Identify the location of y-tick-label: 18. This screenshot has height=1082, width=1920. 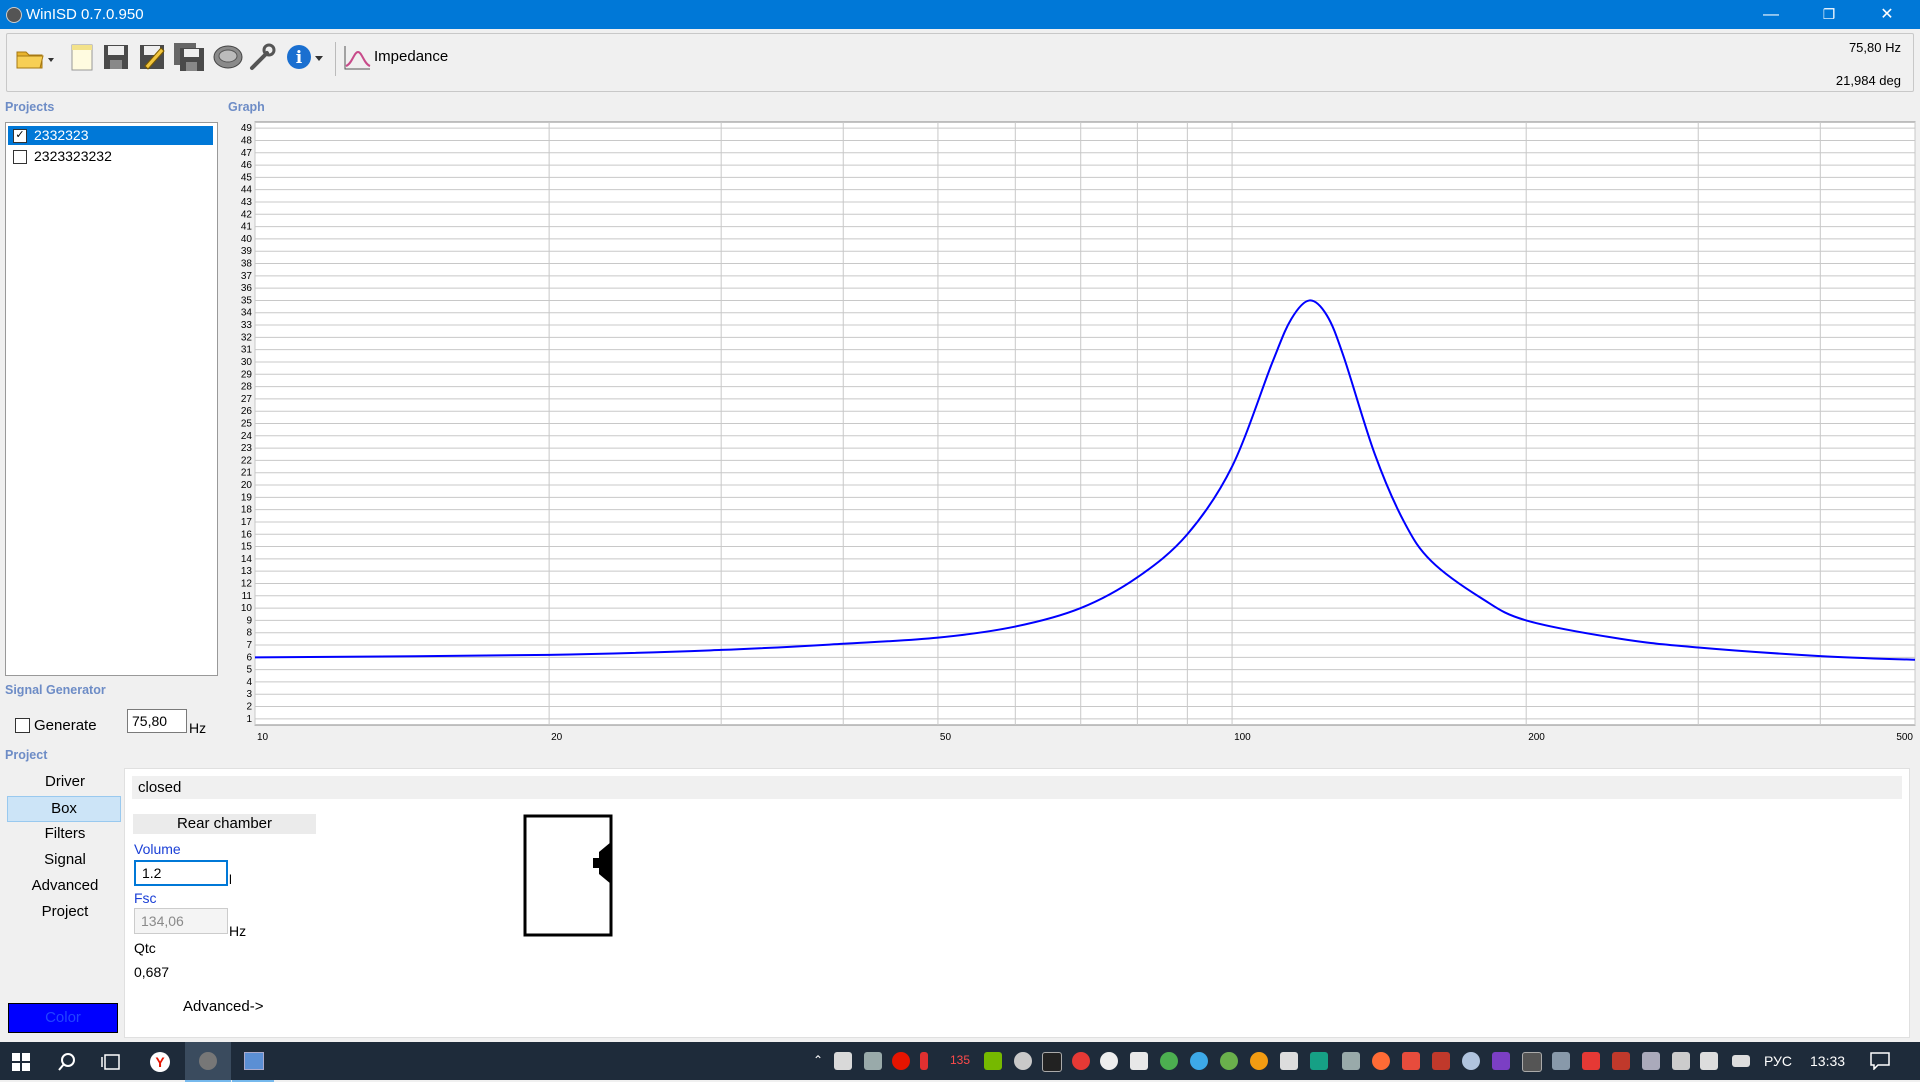
(247, 510).